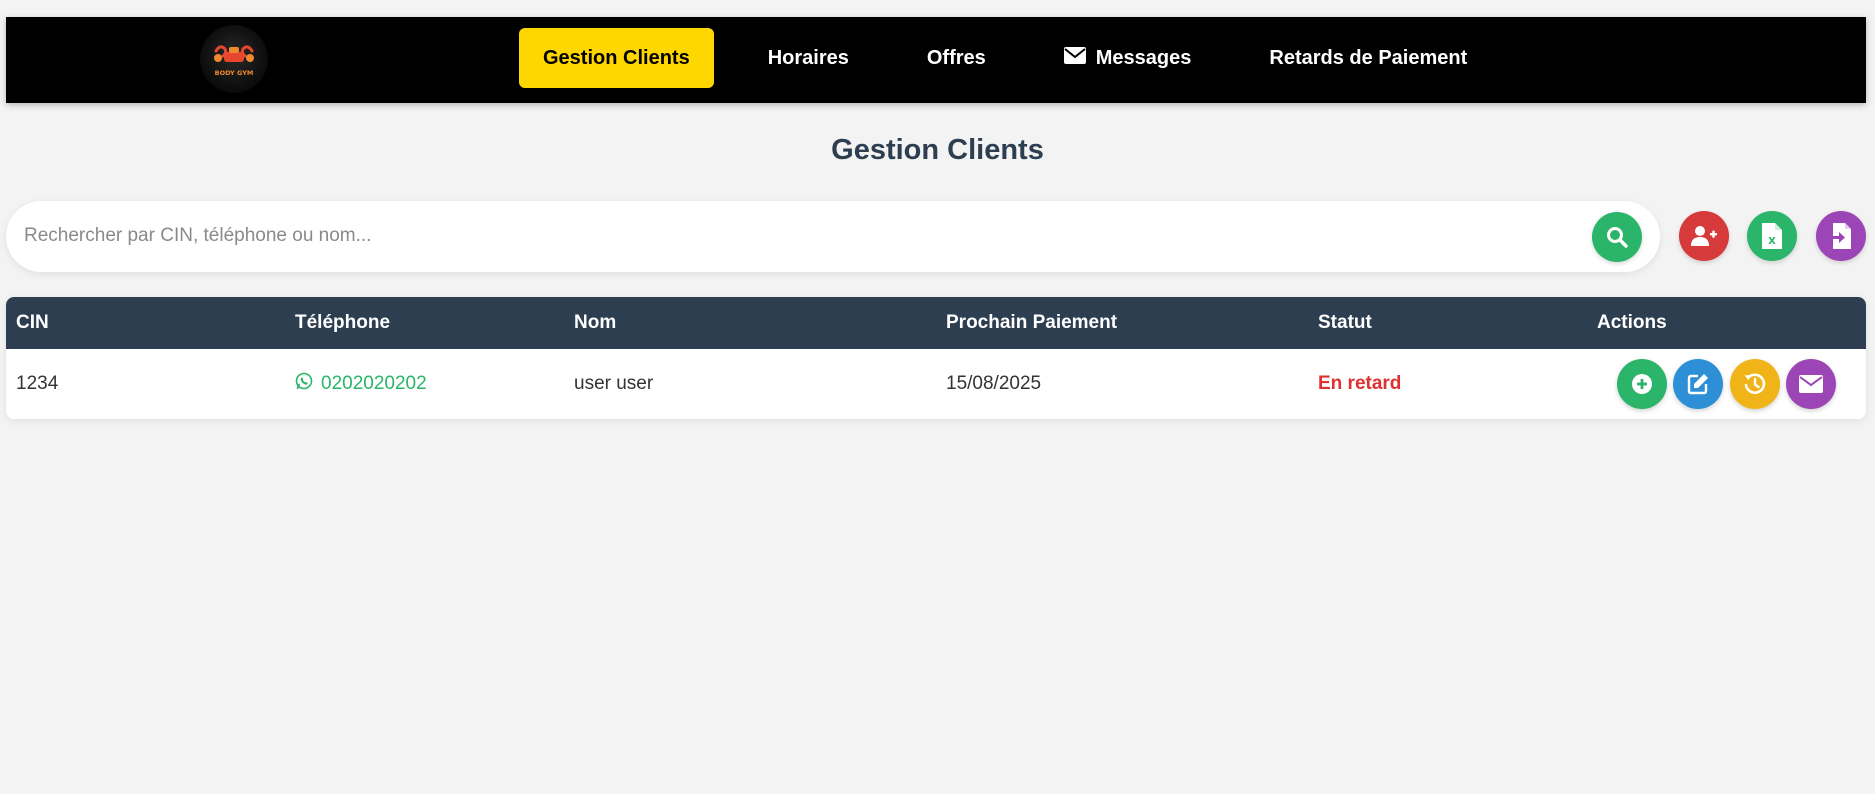 The width and height of the screenshot is (1875, 794). I want to click on nav-item-label: Gestion Clients, so click(616, 57).